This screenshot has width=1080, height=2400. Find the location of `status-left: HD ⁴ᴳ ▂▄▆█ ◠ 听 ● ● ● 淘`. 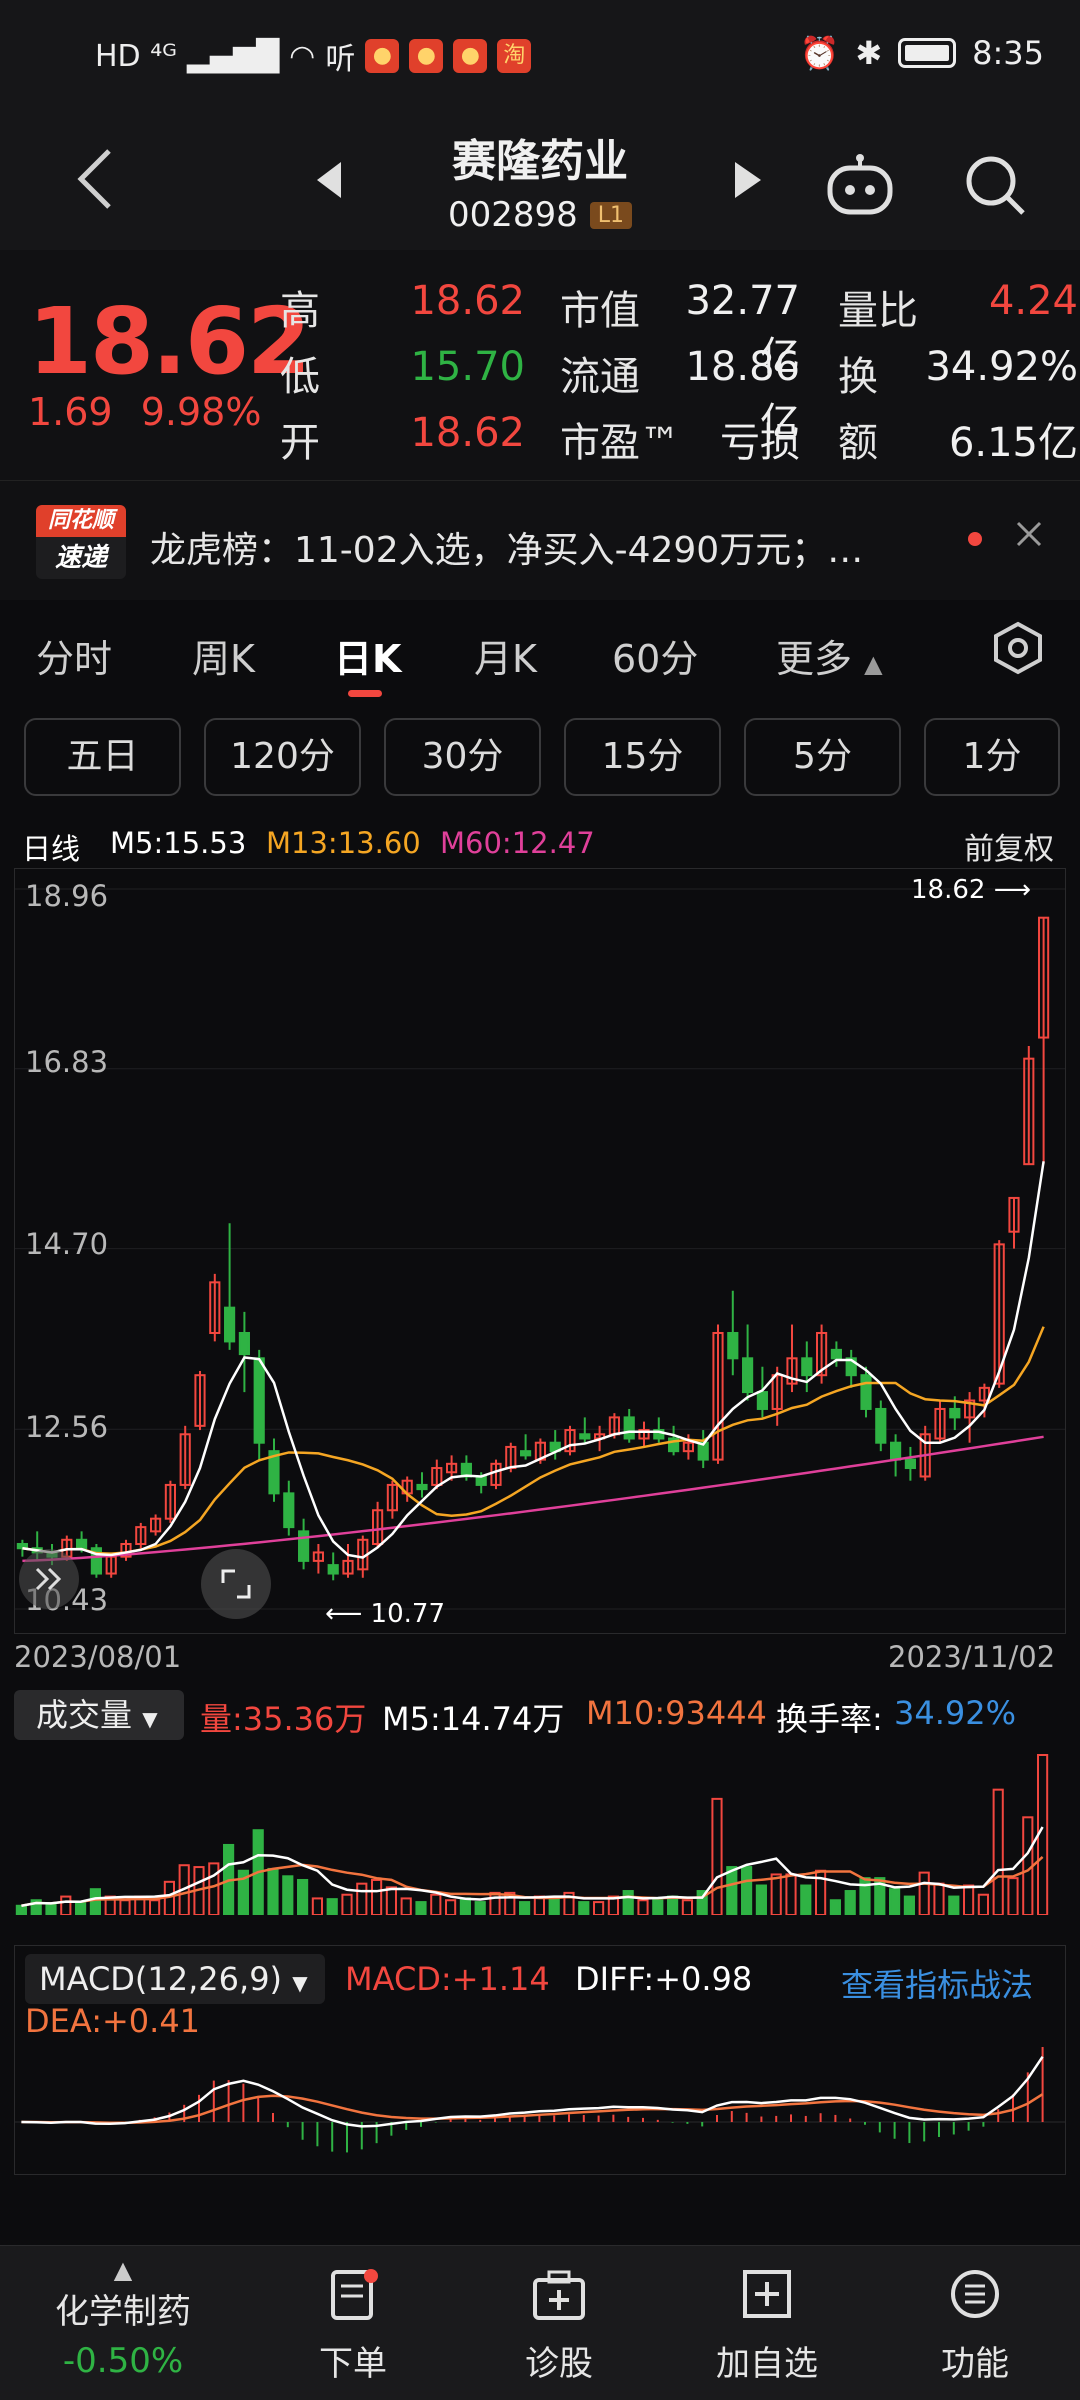

status-left: HD ⁴ᴳ ▂▄▆█ ◠ 听 ● ● ● 淘 is located at coordinates (313, 56).